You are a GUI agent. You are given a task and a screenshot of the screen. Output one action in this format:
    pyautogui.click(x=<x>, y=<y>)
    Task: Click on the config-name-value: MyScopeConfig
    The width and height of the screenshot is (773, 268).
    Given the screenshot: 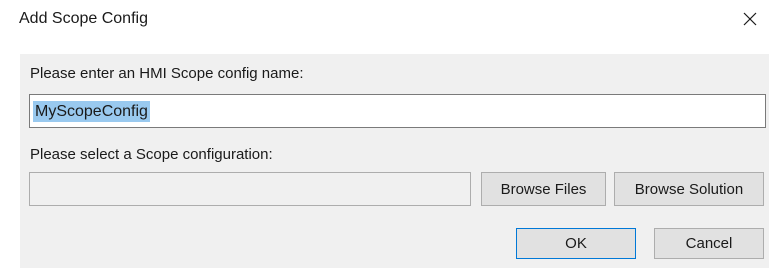 What is the action you would take?
    pyautogui.click(x=91, y=111)
    